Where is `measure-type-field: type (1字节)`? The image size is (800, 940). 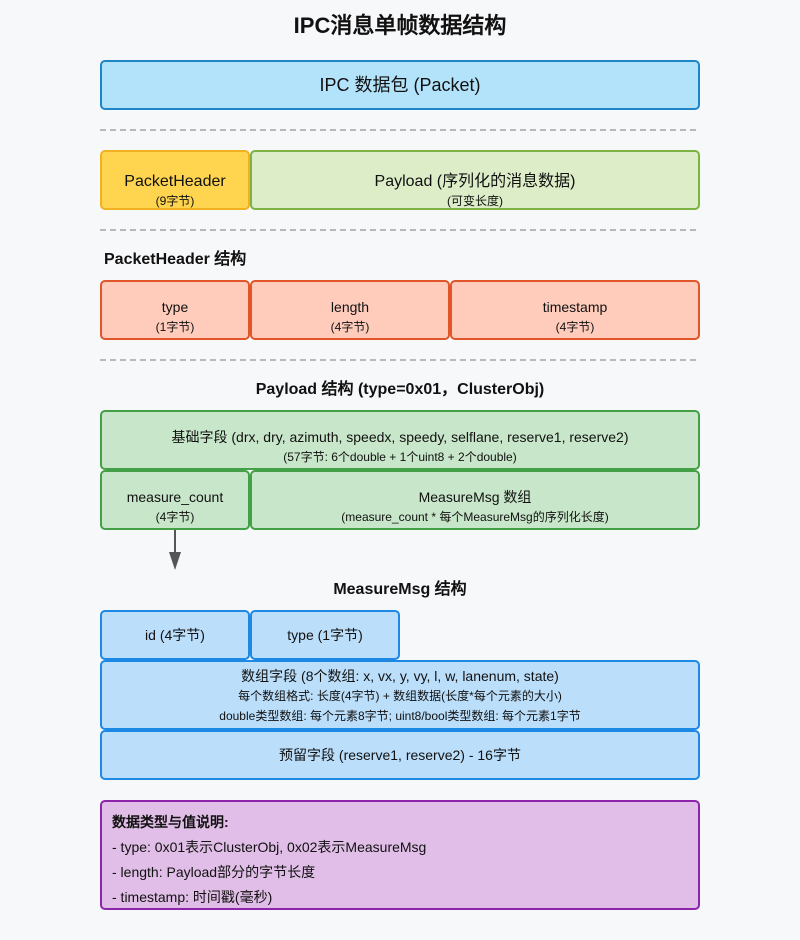 measure-type-field: type (1字节) is located at coordinates (325, 635).